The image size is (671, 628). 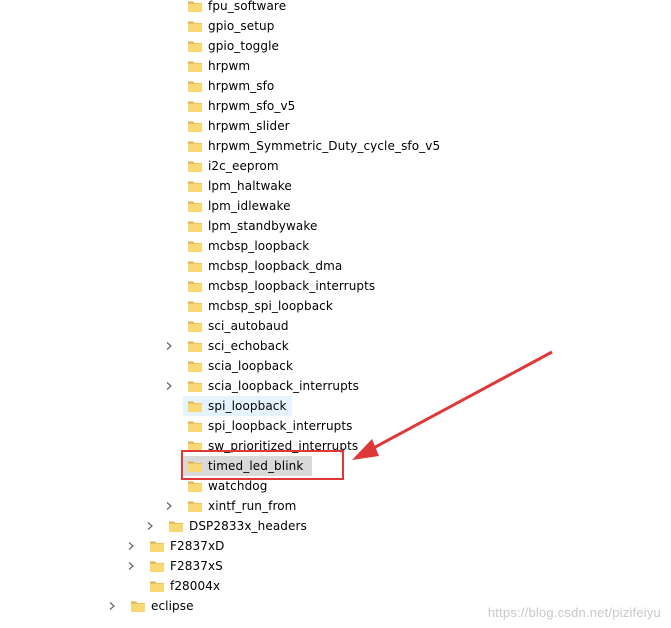 What do you see at coordinates (574, 612) in the screenshot?
I see `watermark: https://blog.csdn.net/pizifeiyu` at bounding box center [574, 612].